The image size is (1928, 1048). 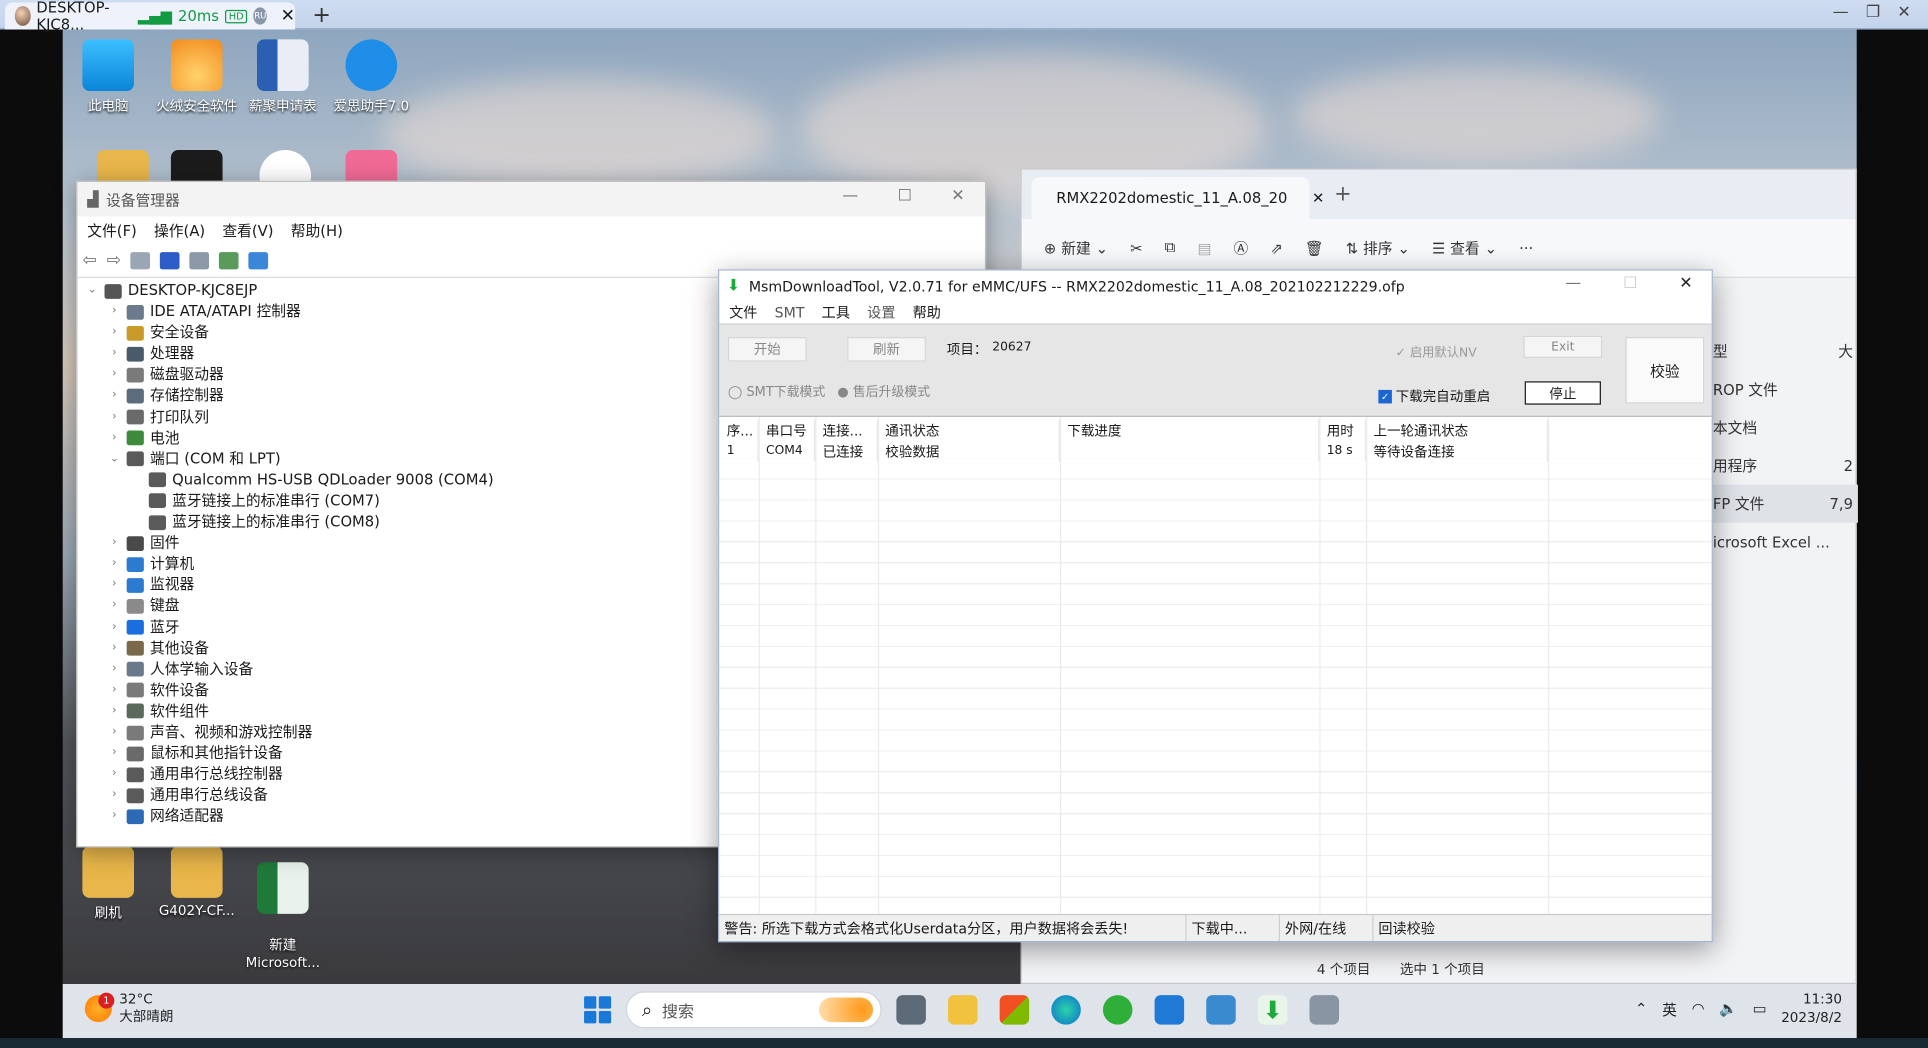 I want to click on cut-button: ✂, so click(x=1136, y=247).